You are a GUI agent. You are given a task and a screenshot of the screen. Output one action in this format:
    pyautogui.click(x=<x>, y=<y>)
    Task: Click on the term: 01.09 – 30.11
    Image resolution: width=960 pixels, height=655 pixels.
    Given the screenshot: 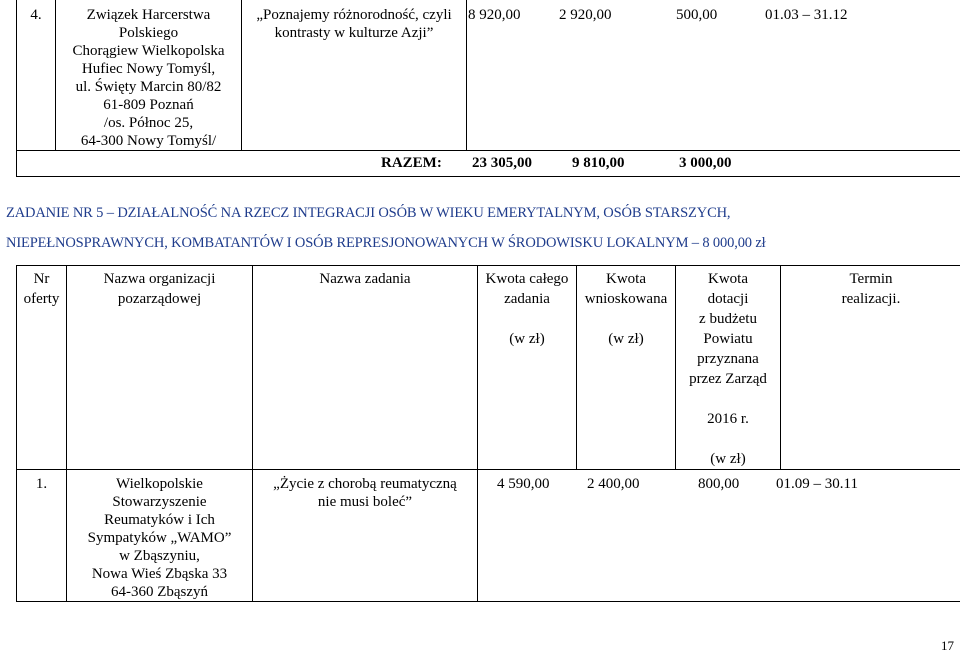 What is the action you would take?
    pyautogui.click(x=817, y=484)
    